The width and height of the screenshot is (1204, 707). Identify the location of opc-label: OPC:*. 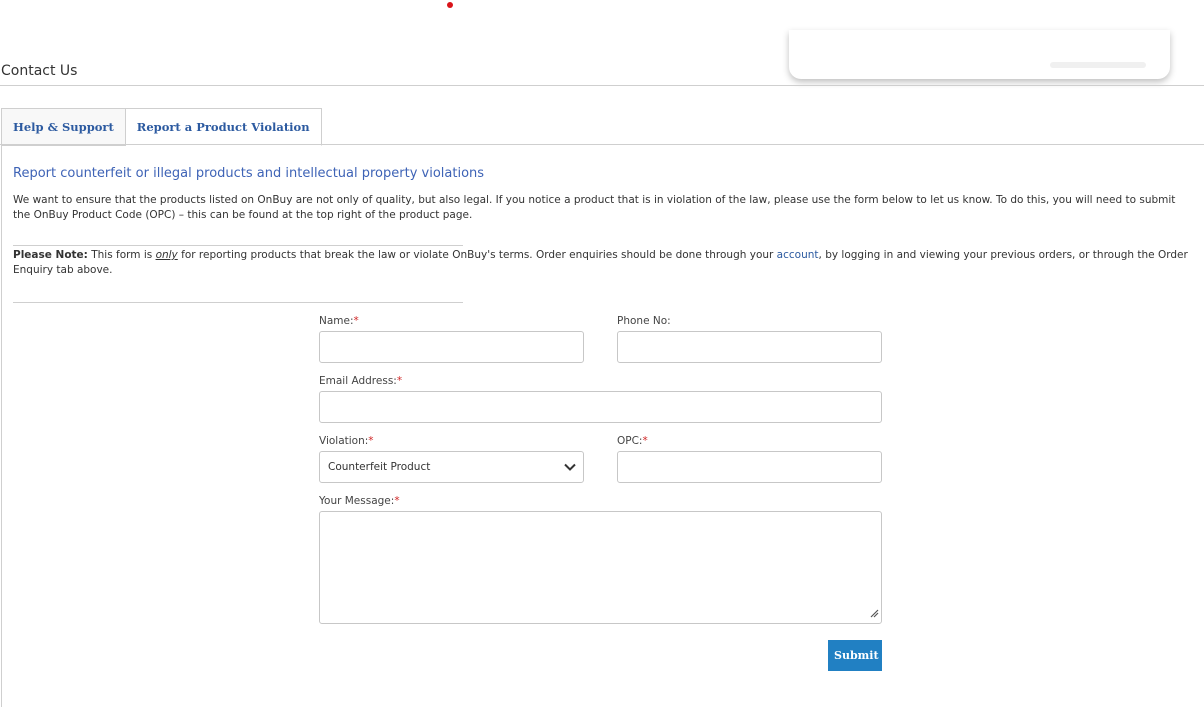
(632, 441).